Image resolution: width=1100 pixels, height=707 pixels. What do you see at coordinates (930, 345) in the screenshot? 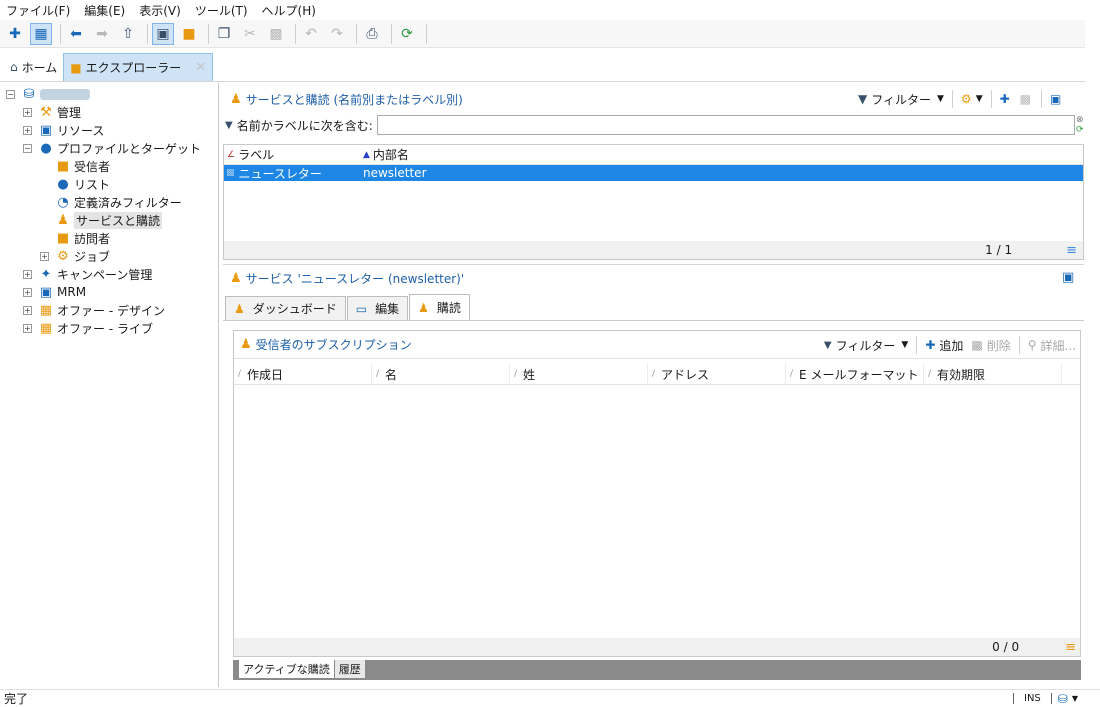
I see `add-icon: ✚` at bounding box center [930, 345].